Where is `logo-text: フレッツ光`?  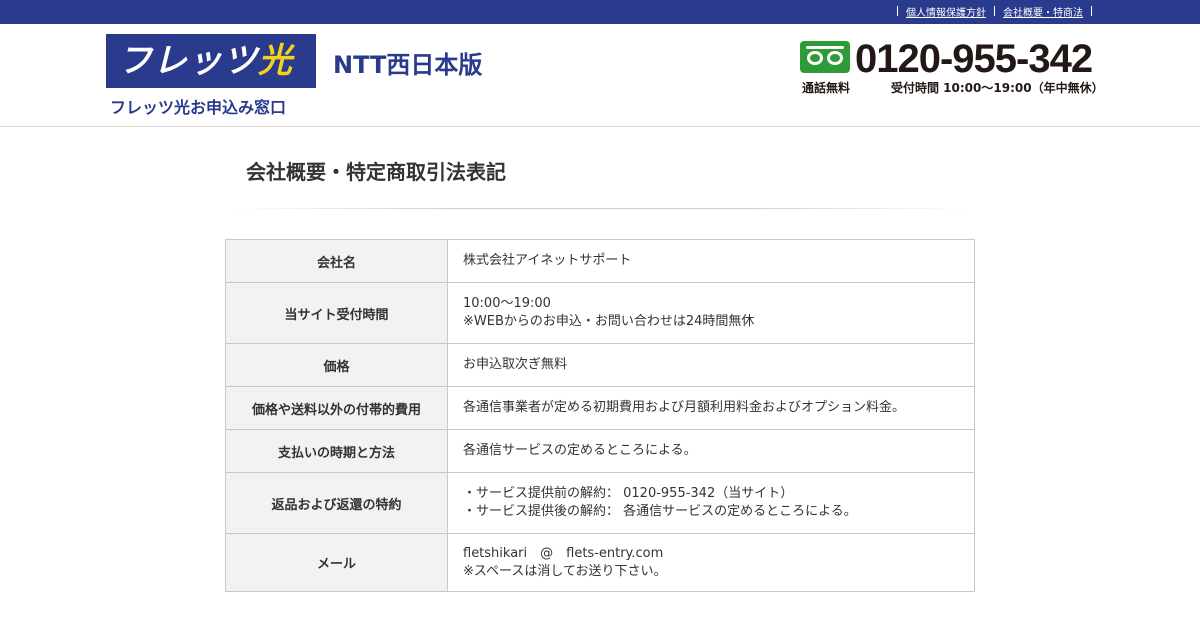
logo-text: フレッツ光 is located at coordinates (205, 61).